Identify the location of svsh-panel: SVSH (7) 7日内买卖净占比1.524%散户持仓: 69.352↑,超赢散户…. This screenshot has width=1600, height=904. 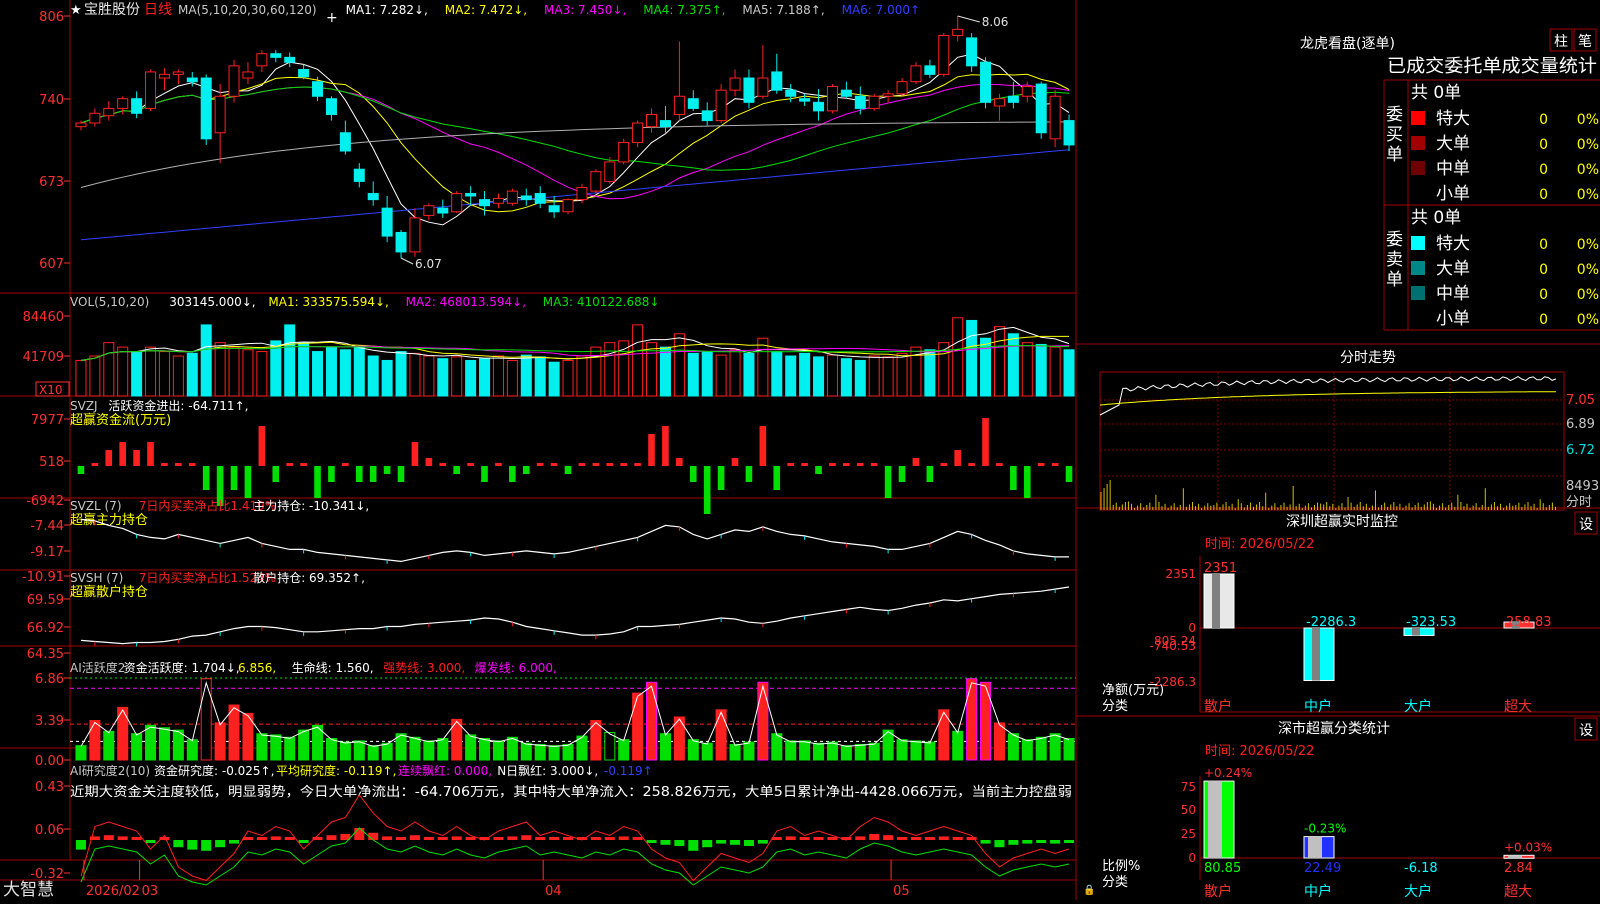
(548, 616).